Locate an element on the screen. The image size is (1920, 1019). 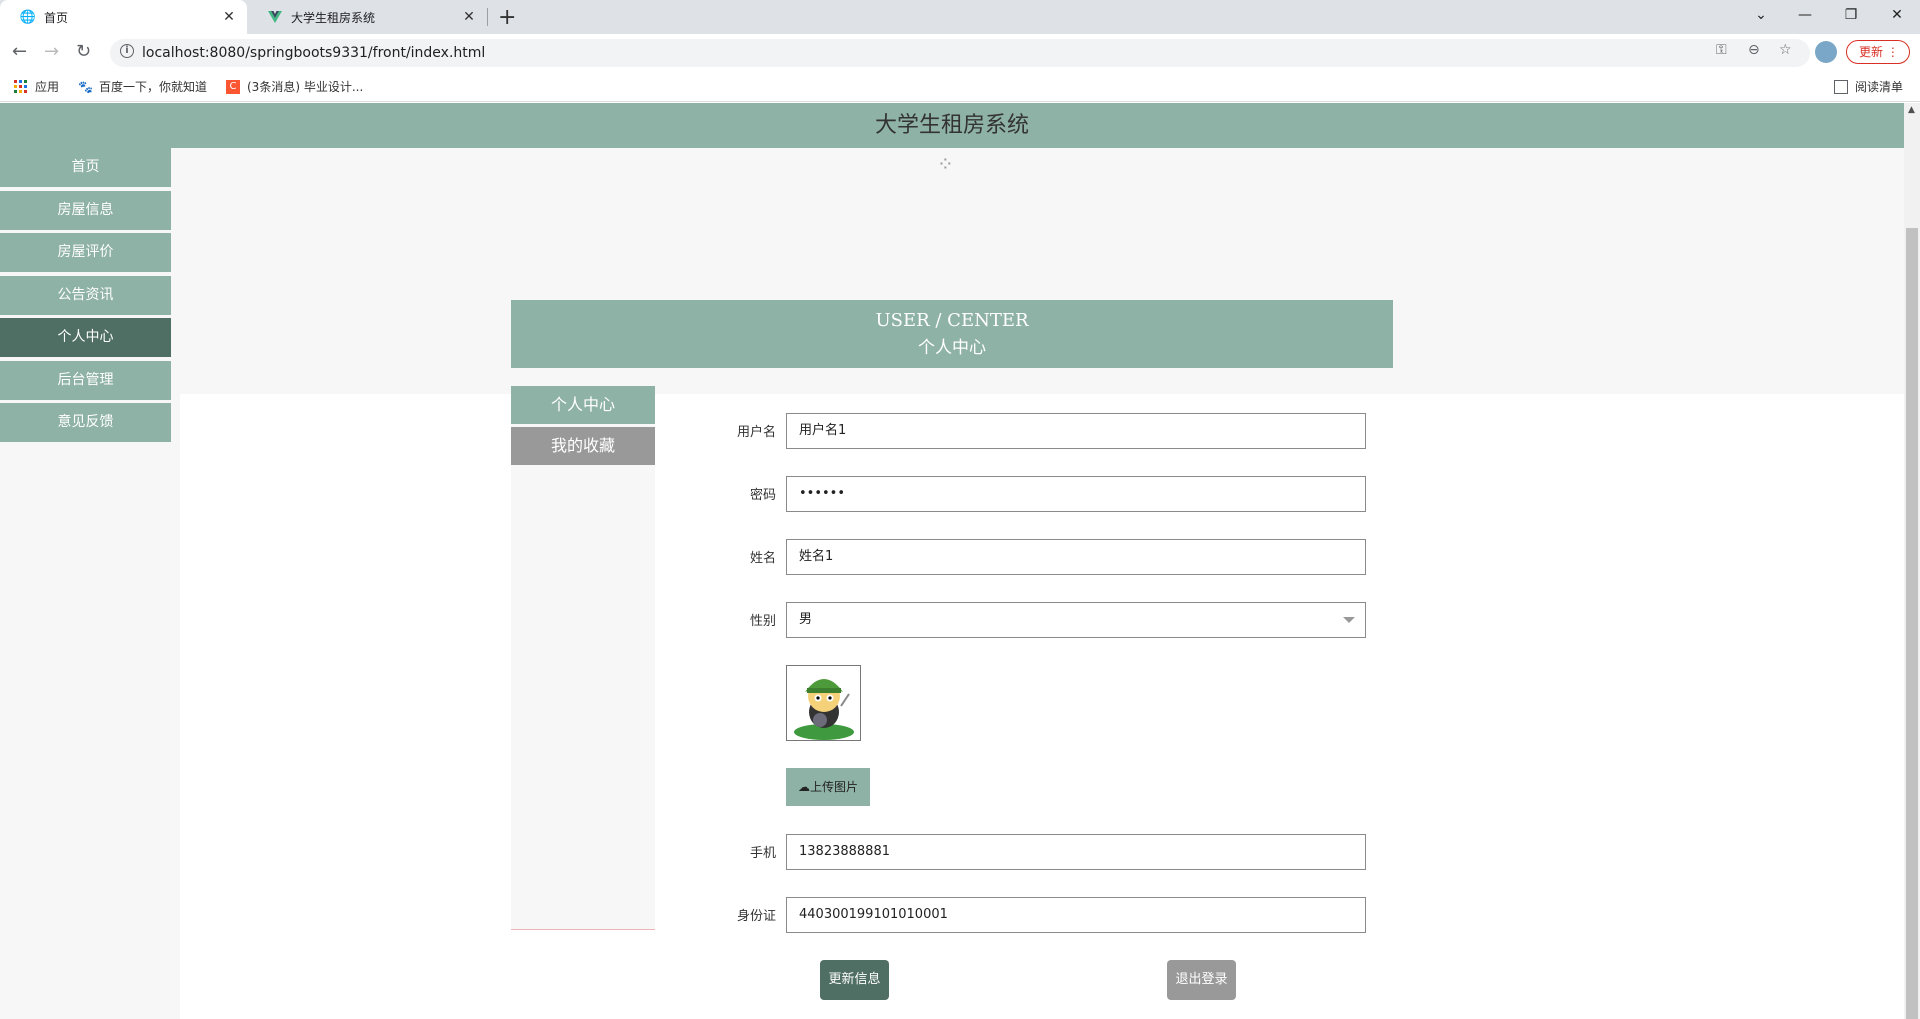
upload-image-button: ☁上传图片 is located at coordinates (828, 787).